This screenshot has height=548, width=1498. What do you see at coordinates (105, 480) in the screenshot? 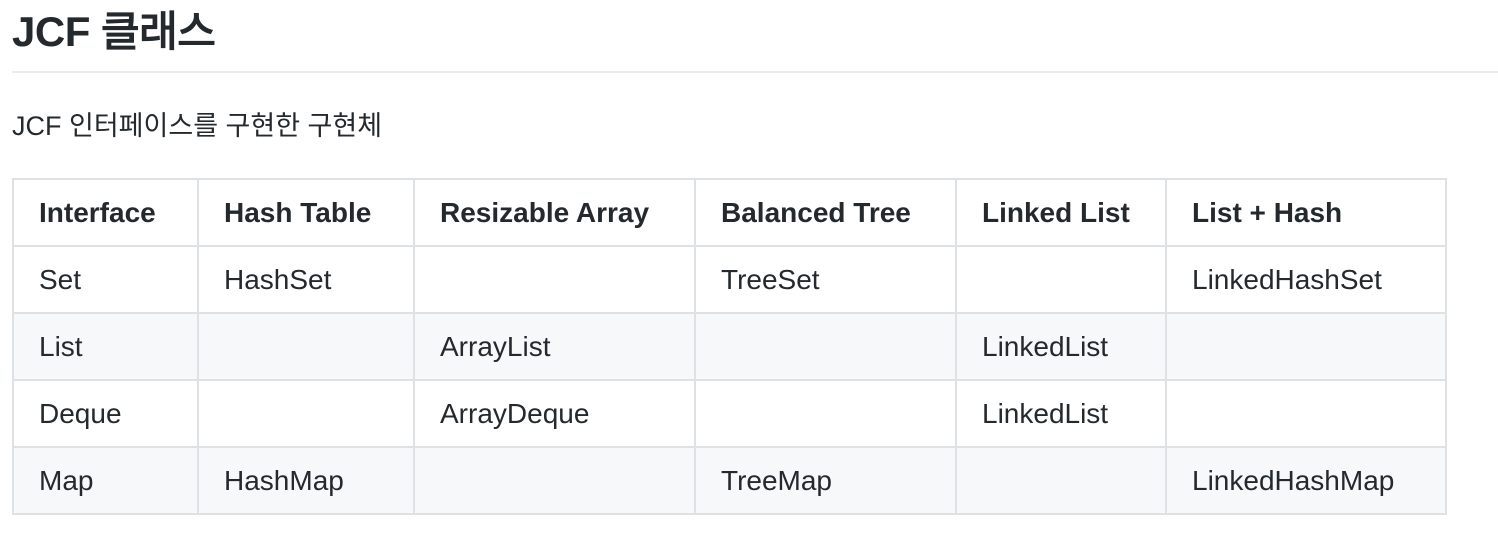
I see `table-cell: Map` at bounding box center [105, 480].